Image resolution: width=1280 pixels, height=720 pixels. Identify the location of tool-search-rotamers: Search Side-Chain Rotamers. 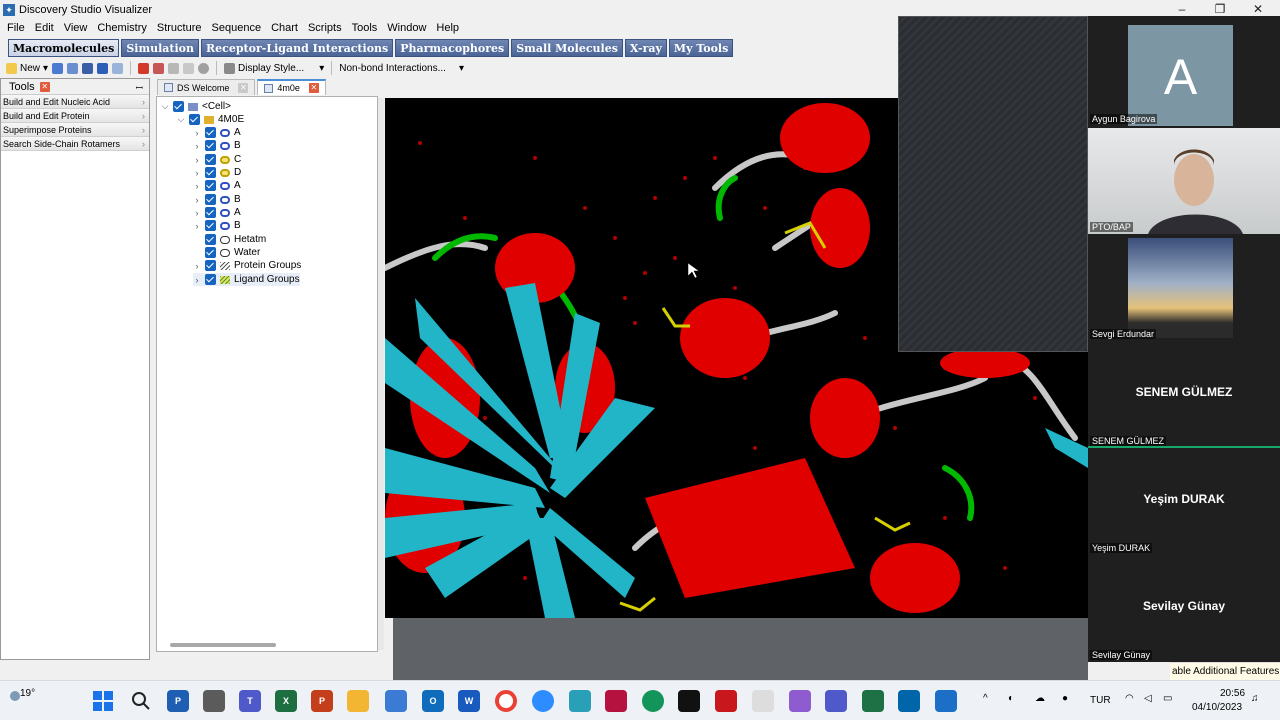
(75, 144).